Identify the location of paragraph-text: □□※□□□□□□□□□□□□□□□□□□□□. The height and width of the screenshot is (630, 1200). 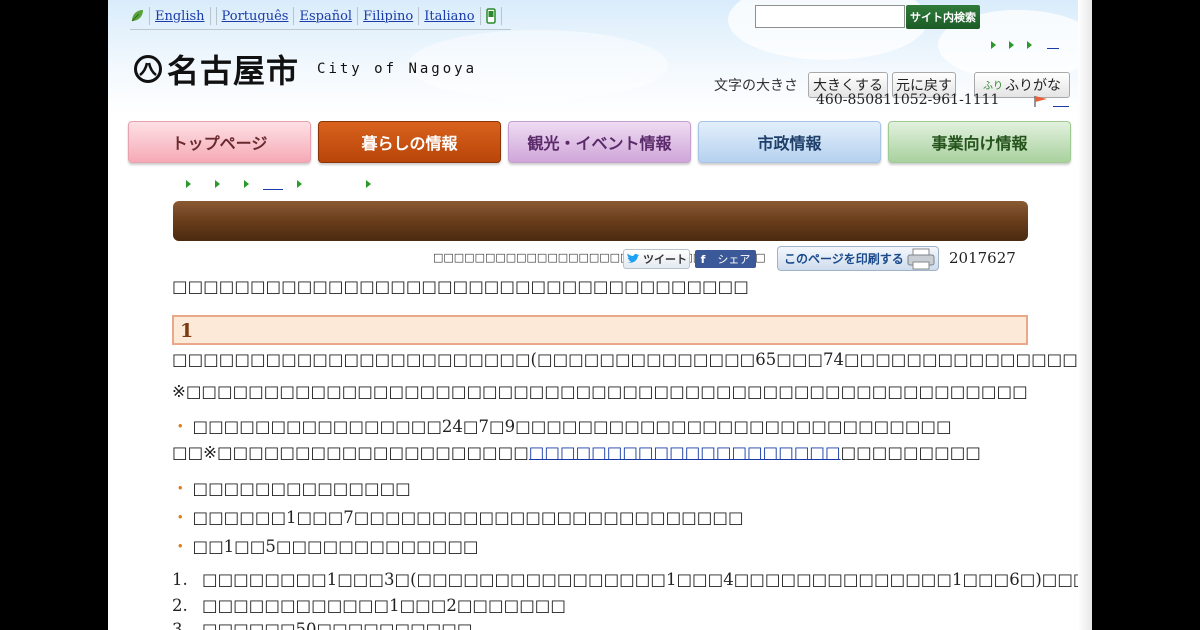
(350, 452).